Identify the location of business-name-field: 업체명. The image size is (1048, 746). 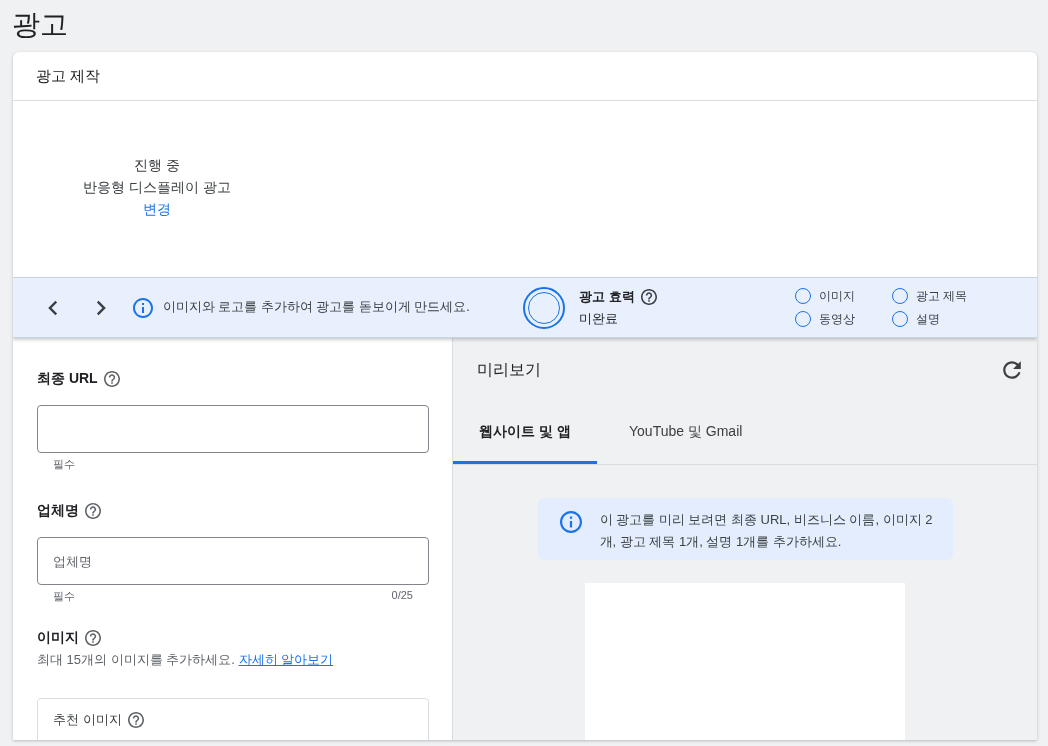
(233, 561).